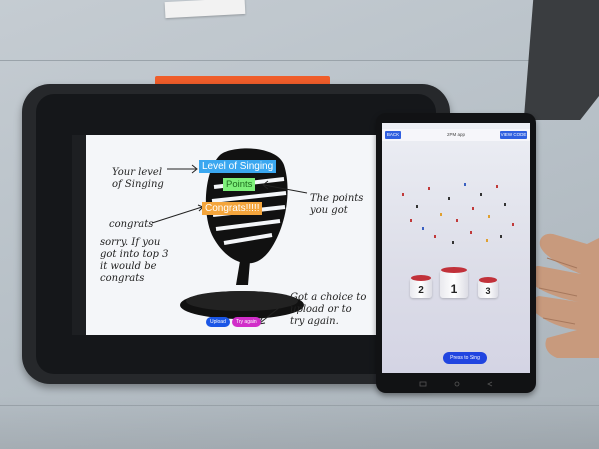 The width and height of the screenshot is (599, 449). What do you see at coordinates (456, 248) in the screenshot?
I see `phone-screen: BACK 2PM app VIEW CODE 2 1 3` at bounding box center [456, 248].